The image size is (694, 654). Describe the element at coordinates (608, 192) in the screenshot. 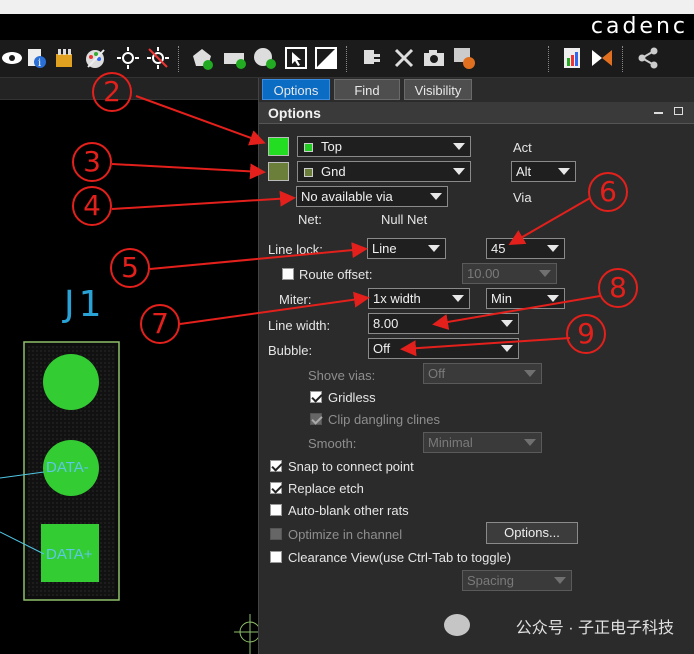

I see `annotation-6: 6` at that location.